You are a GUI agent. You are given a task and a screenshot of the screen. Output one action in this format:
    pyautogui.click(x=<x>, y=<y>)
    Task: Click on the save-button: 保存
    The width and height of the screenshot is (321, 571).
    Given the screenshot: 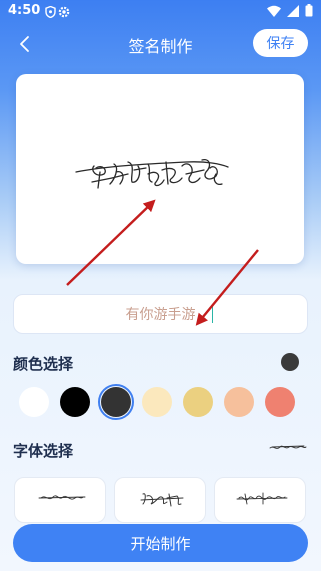 What is the action you would take?
    pyautogui.click(x=280, y=43)
    